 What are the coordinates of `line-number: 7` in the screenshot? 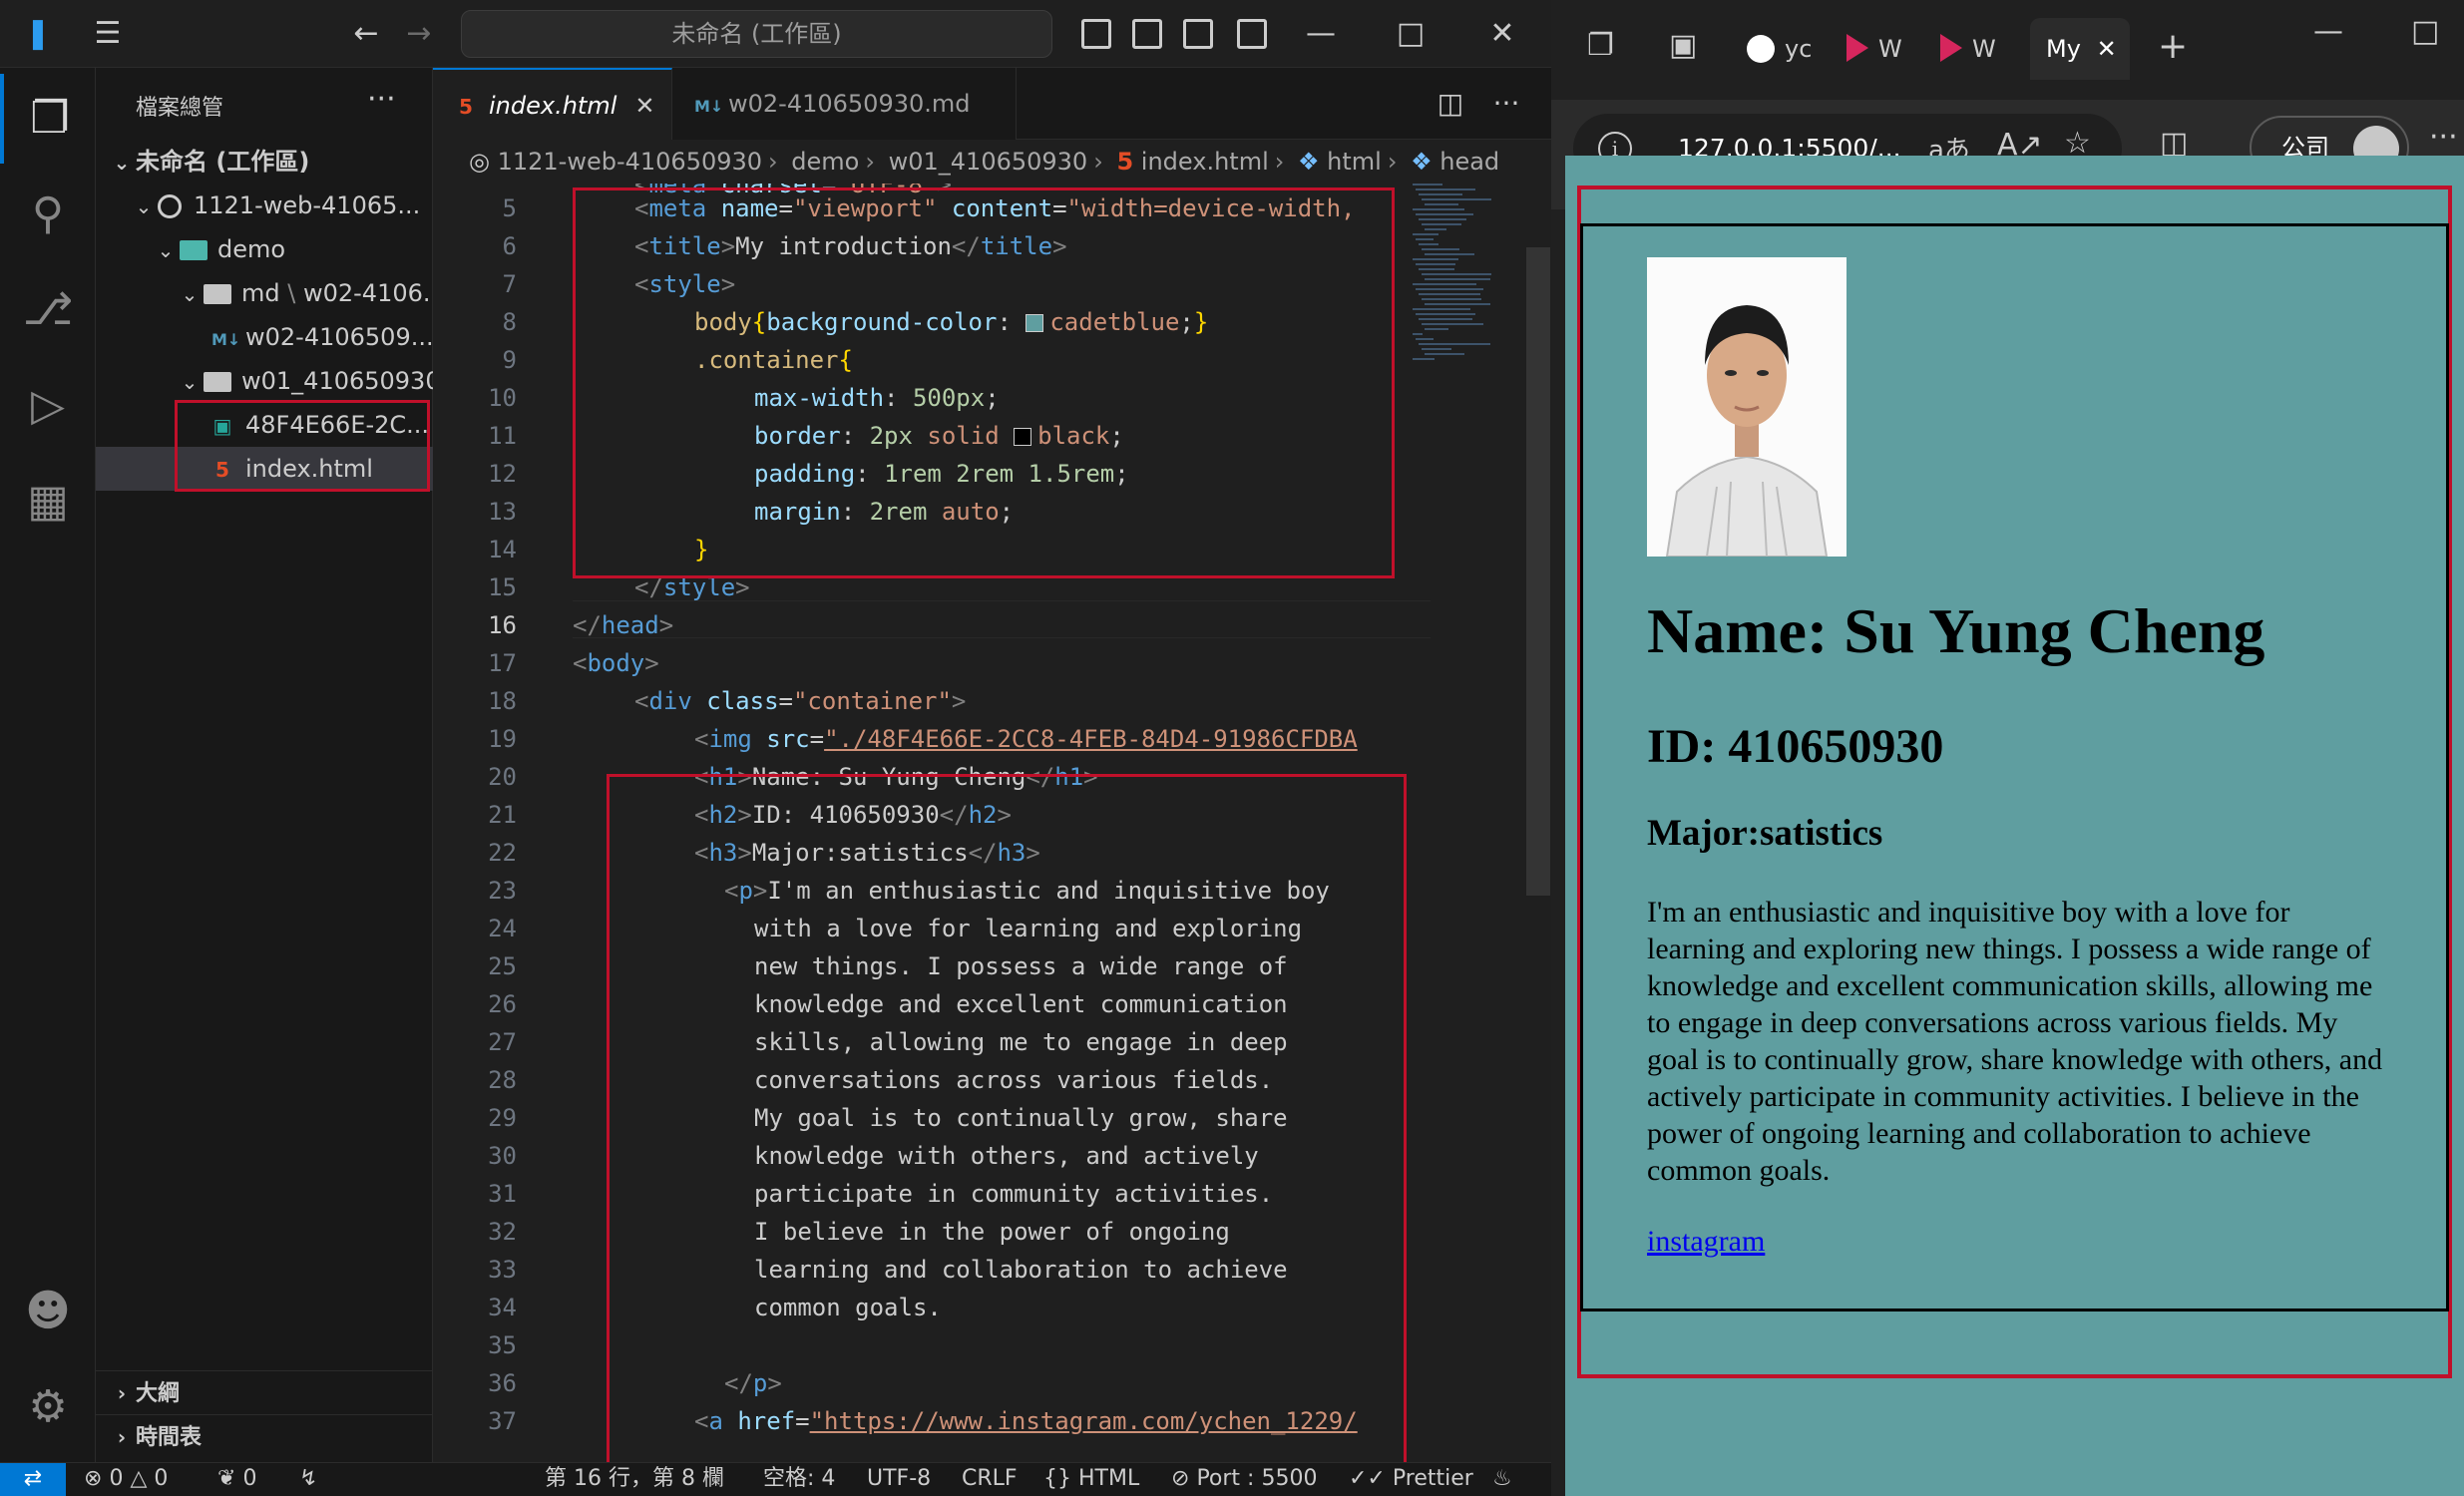 It's located at (509, 284).